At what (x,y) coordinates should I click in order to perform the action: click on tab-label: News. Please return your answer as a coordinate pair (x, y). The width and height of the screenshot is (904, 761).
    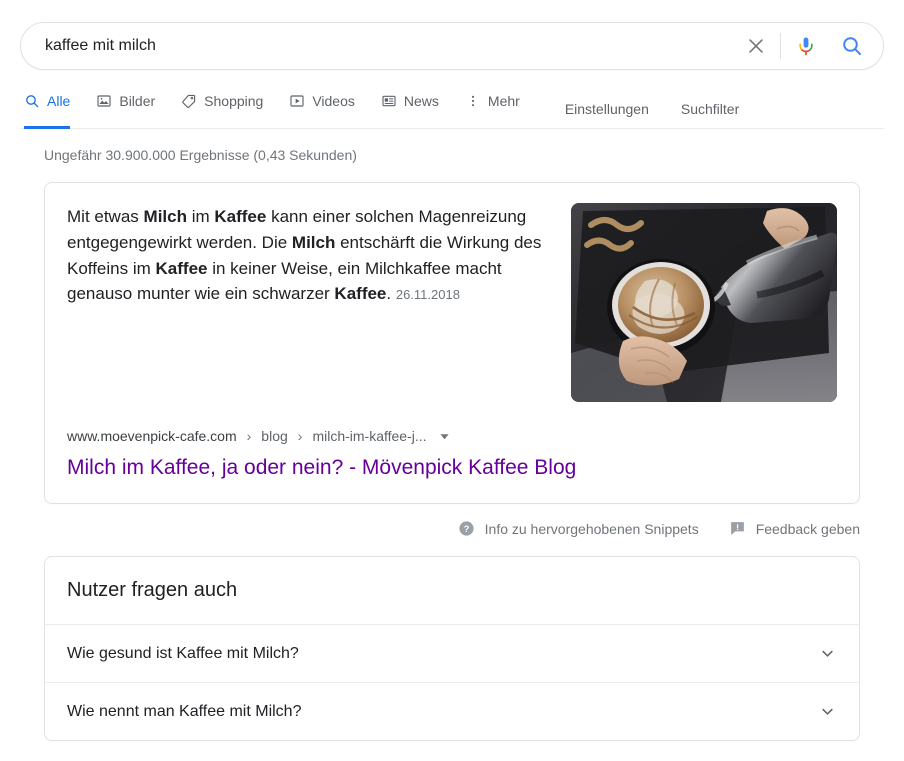
    Looking at the image, I should click on (421, 100).